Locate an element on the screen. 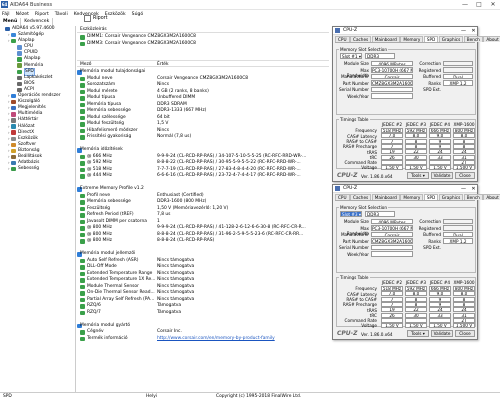 The width and height of the screenshot is (500, 400). week-year-field is located at coordinates (392, 254).